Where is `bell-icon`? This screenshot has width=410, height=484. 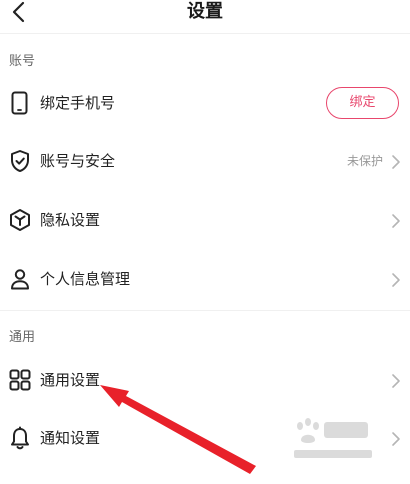 bell-icon is located at coordinates (20, 438).